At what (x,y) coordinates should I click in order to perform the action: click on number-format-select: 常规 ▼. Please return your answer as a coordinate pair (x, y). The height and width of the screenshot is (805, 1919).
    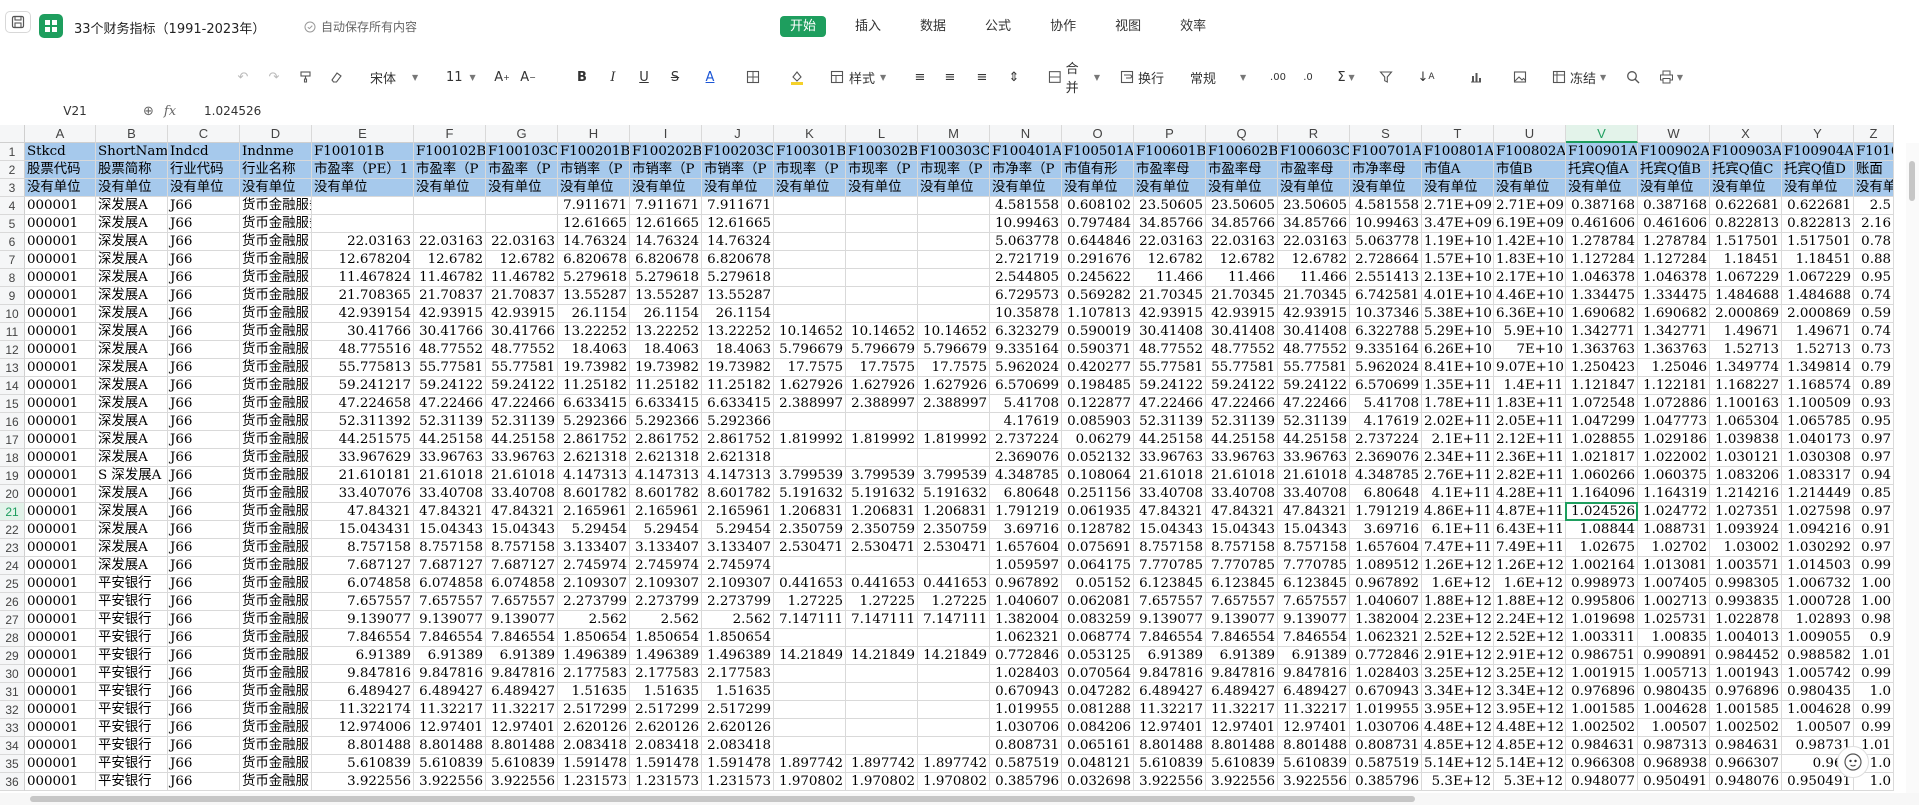
    Looking at the image, I should click on (1223, 77).